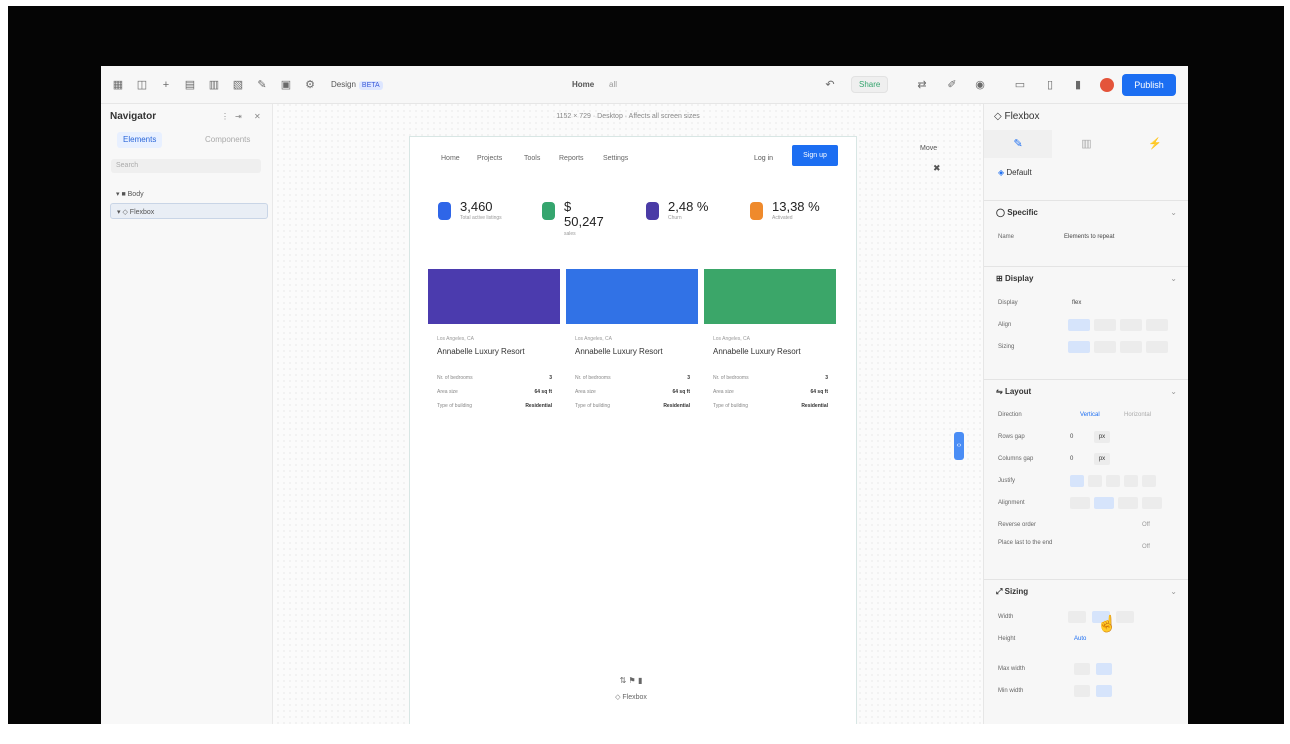 The image size is (1290, 744). What do you see at coordinates (1146, 547) in the screenshot?
I see `place-last-toggle: Off` at bounding box center [1146, 547].